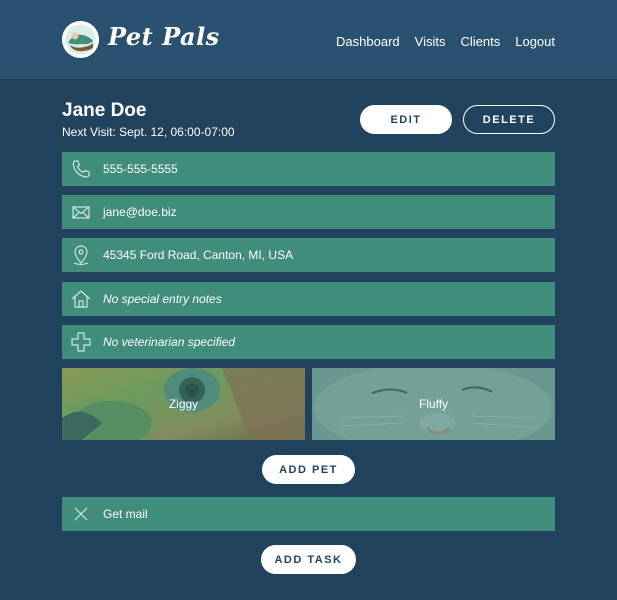 The width and height of the screenshot is (617, 600). I want to click on pet-card-ziggy: Ziggy, so click(183, 404).